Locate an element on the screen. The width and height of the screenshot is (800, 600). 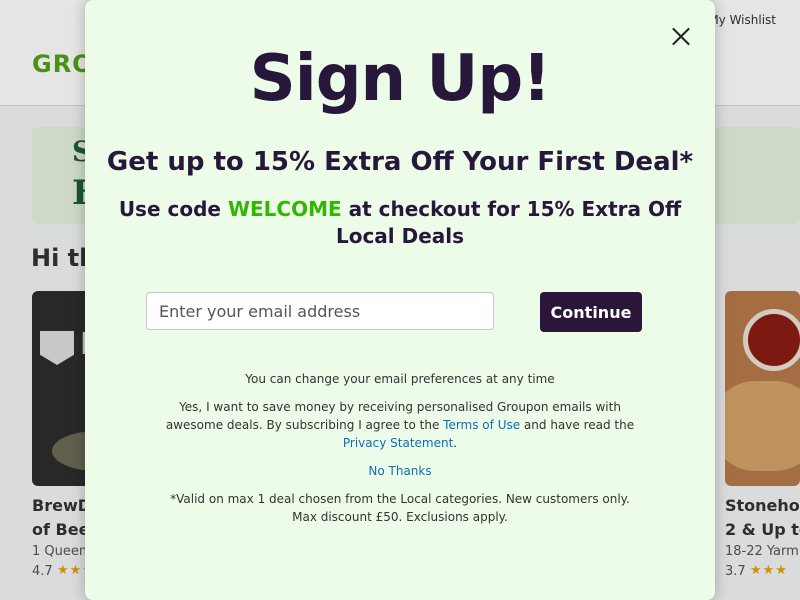
terms-link: Terms of Use is located at coordinates (481, 425).